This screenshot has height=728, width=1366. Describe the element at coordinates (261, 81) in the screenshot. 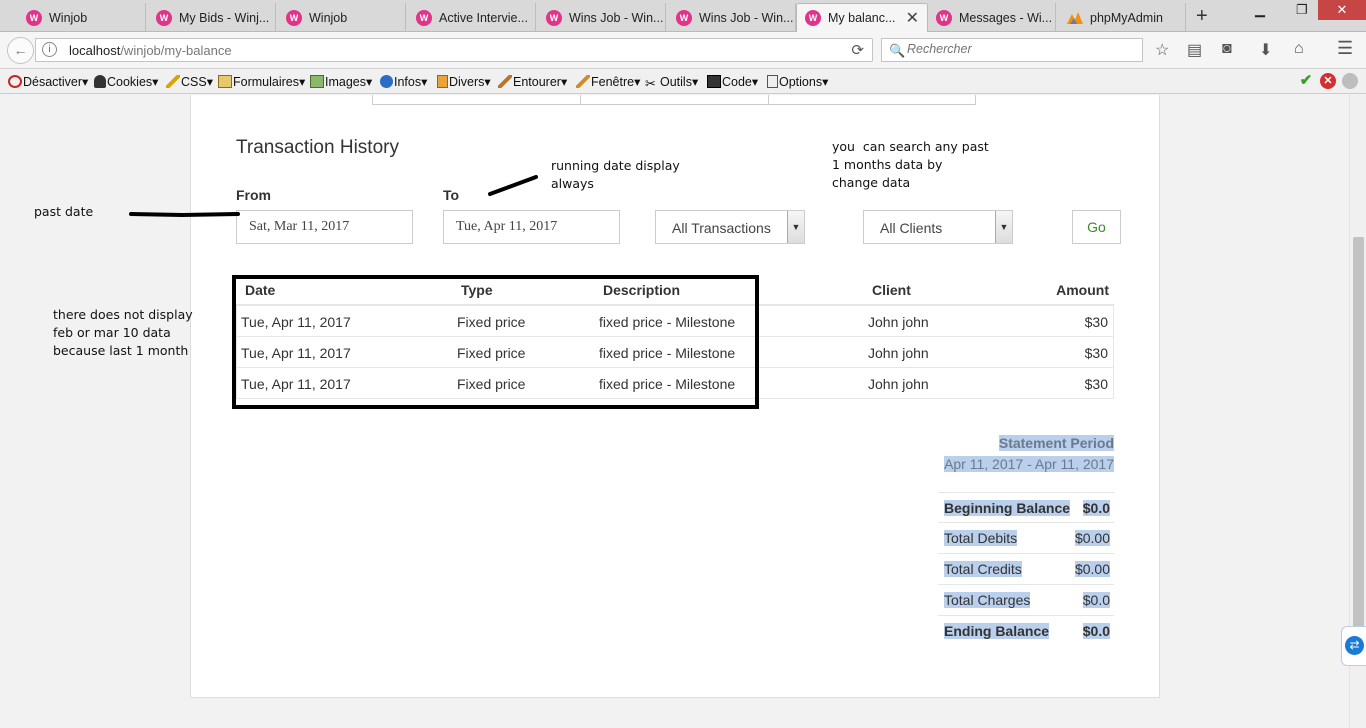

I see `devtool-forms: Formulaires▾` at that location.